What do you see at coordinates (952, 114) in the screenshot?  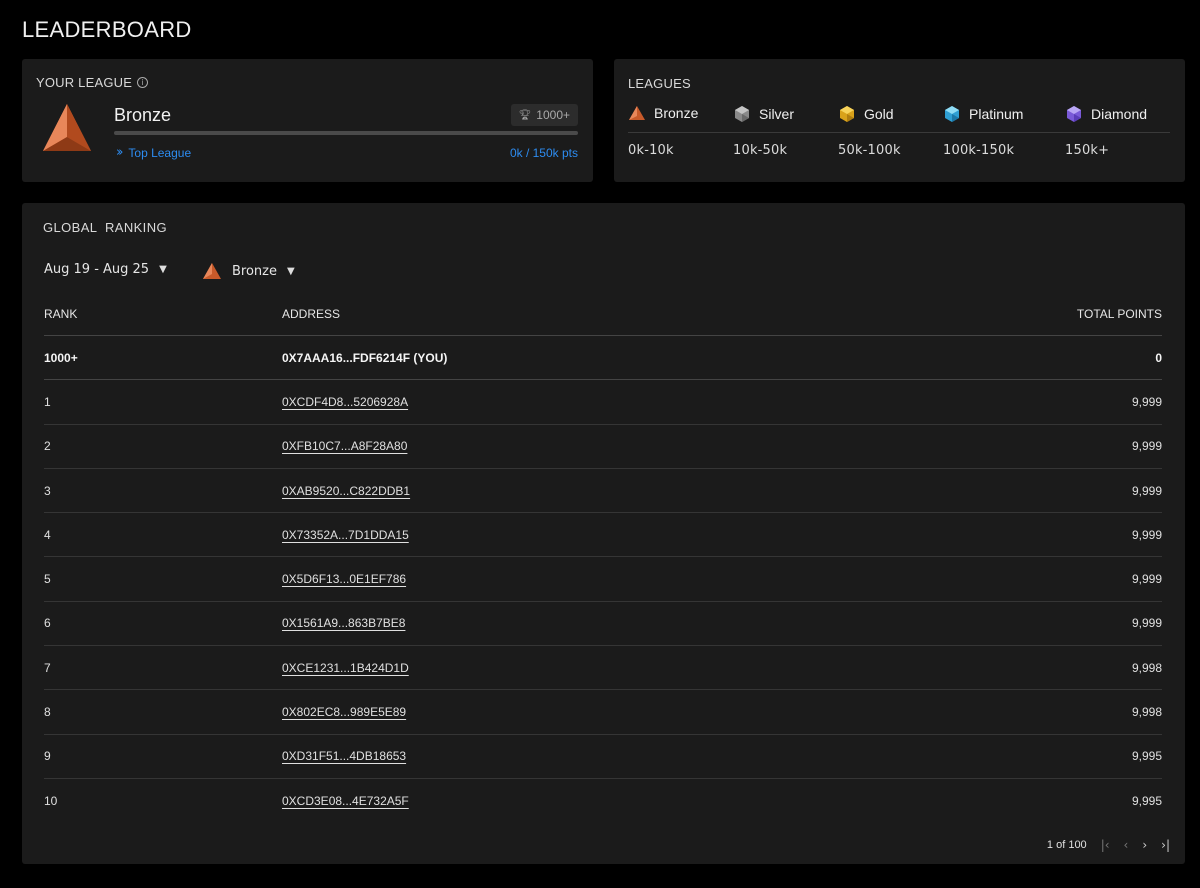 I see `platinum-icon` at bounding box center [952, 114].